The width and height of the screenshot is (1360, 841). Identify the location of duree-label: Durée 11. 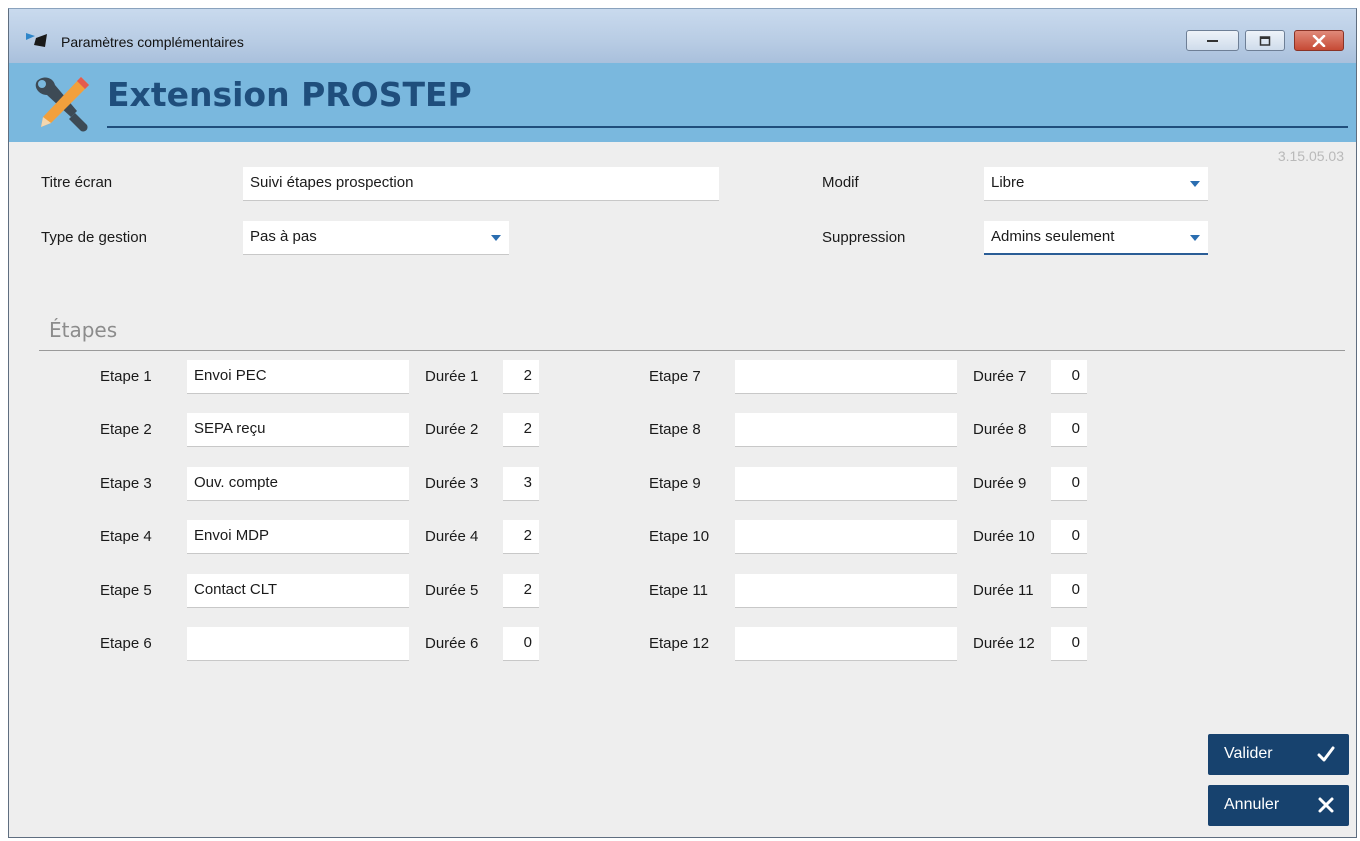
(1003, 590).